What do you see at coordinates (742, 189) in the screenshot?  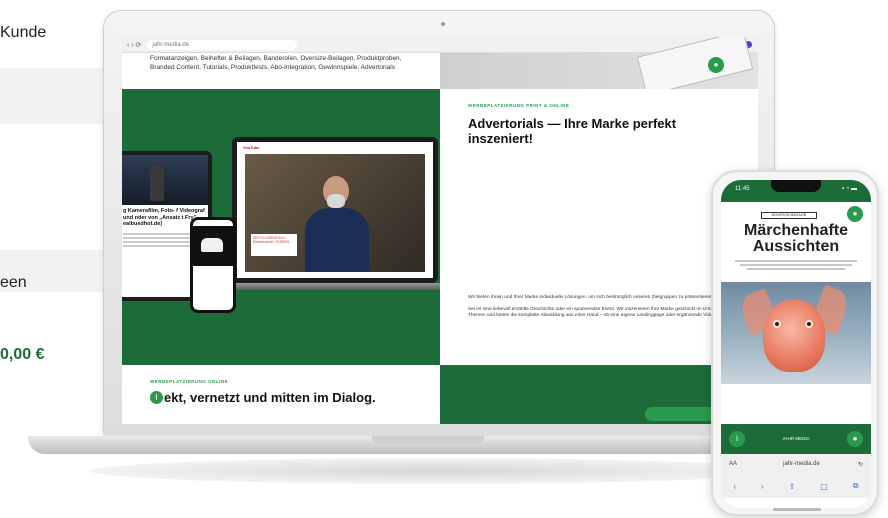 I see `phone-time: 11:45` at bounding box center [742, 189].